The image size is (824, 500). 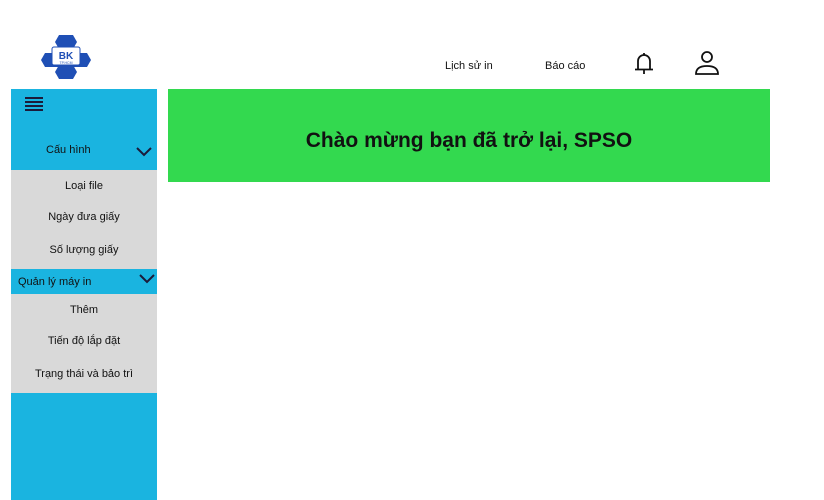 What do you see at coordinates (84, 374) in the screenshot?
I see `sidebar-item-status-maintenance: Trạng thái và bảo trì` at bounding box center [84, 374].